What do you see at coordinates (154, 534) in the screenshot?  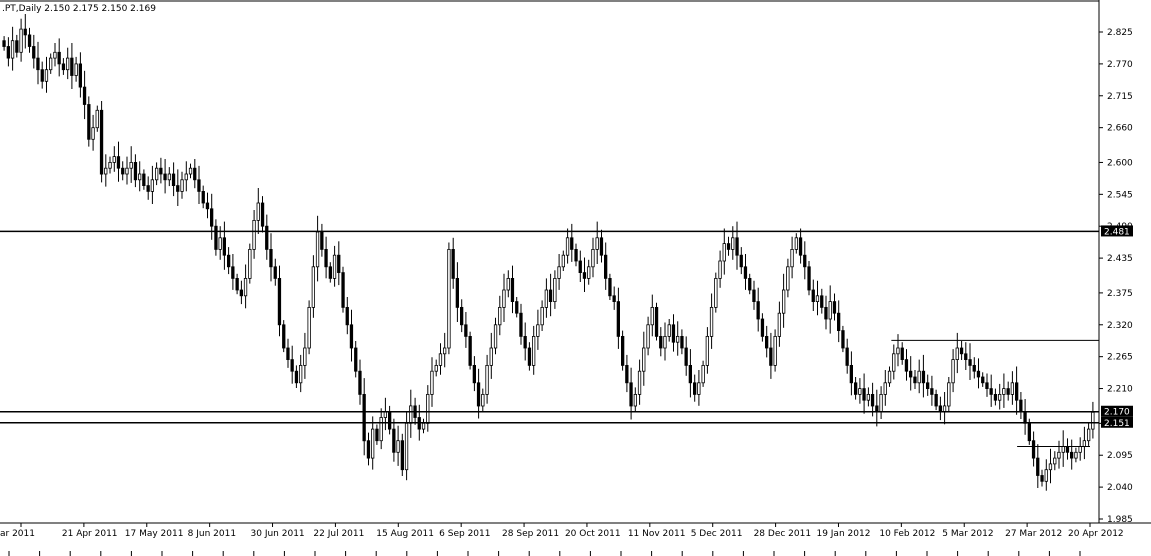 I see `x-tick-label: 17 May 2011` at bounding box center [154, 534].